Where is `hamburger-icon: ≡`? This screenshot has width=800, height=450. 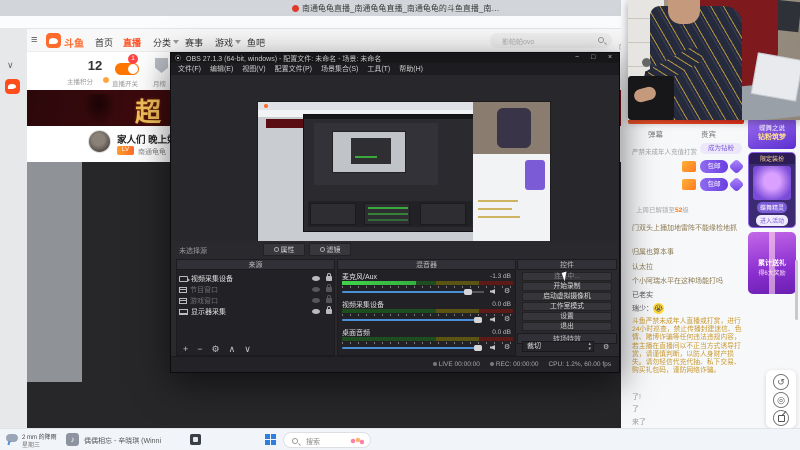 hamburger-icon: ≡ is located at coordinates (34, 40).